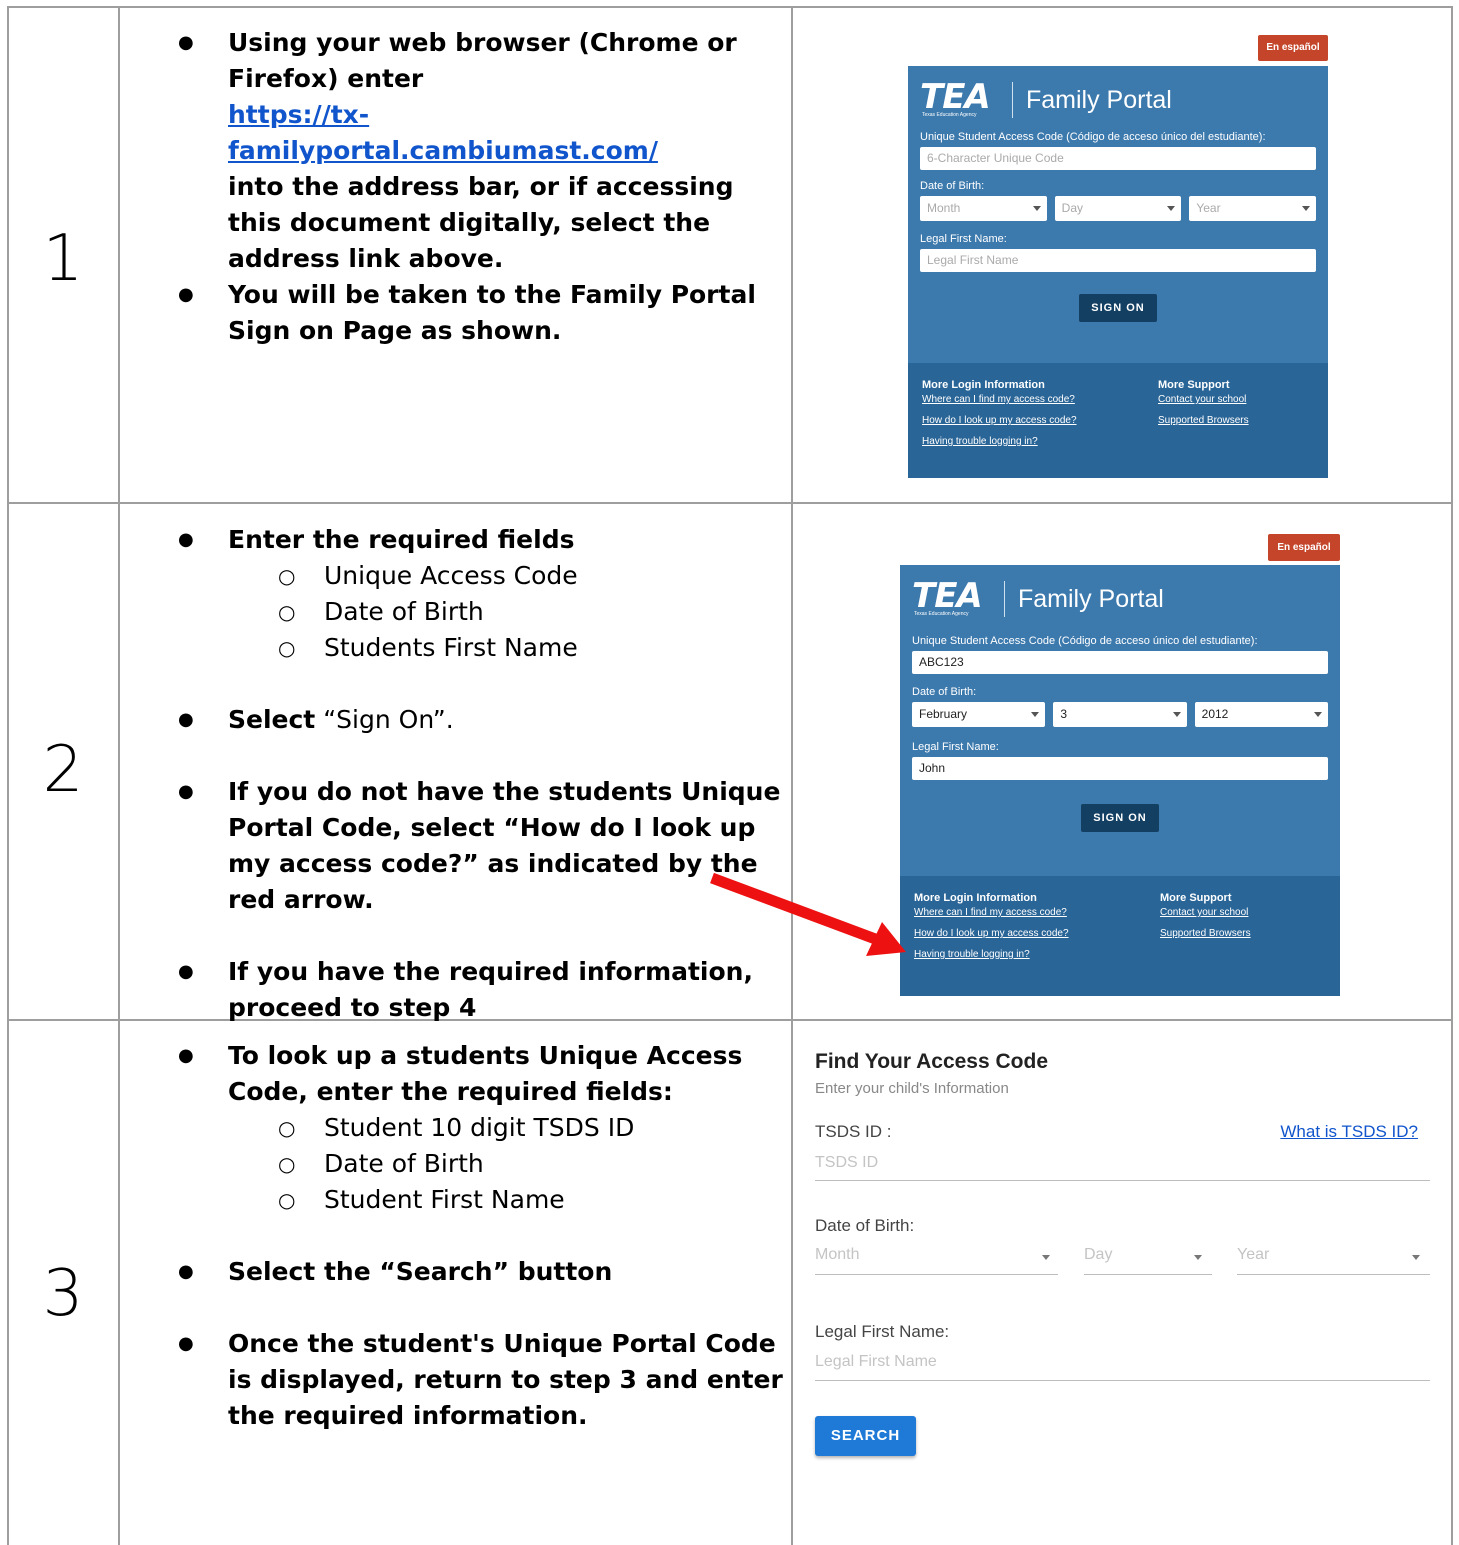  I want to click on step-2-bullet-1-text: Enter the required fields, so click(401, 539).